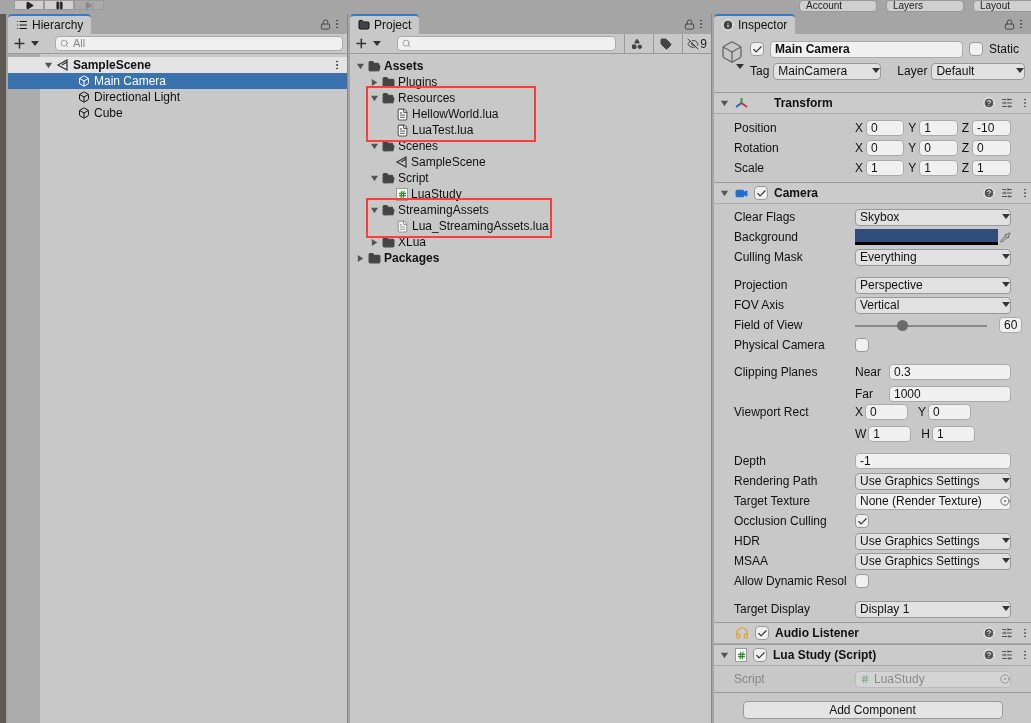 The height and width of the screenshot is (723, 1031). I want to click on file-item: HellowWorld.lua, so click(530, 114).